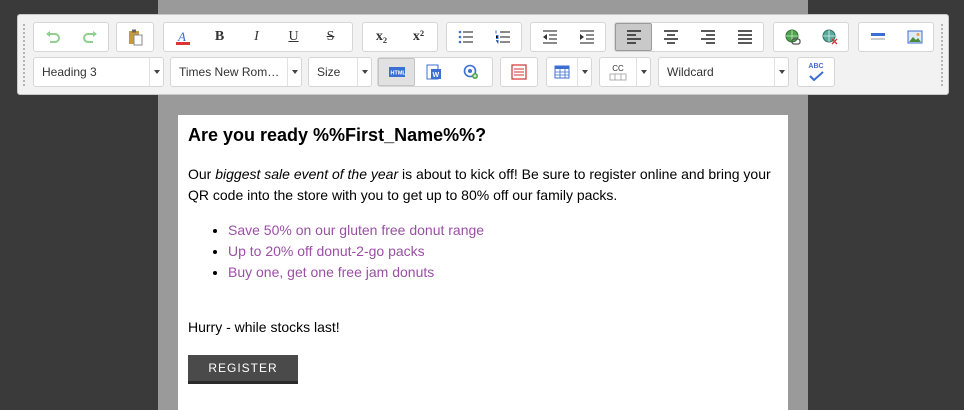 The width and height of the screenshot is (964, 410). What do you see at coordinates (243, 369) in the screenshot?
I see `register-button: REGISTER` at bounding box center [243, 369].